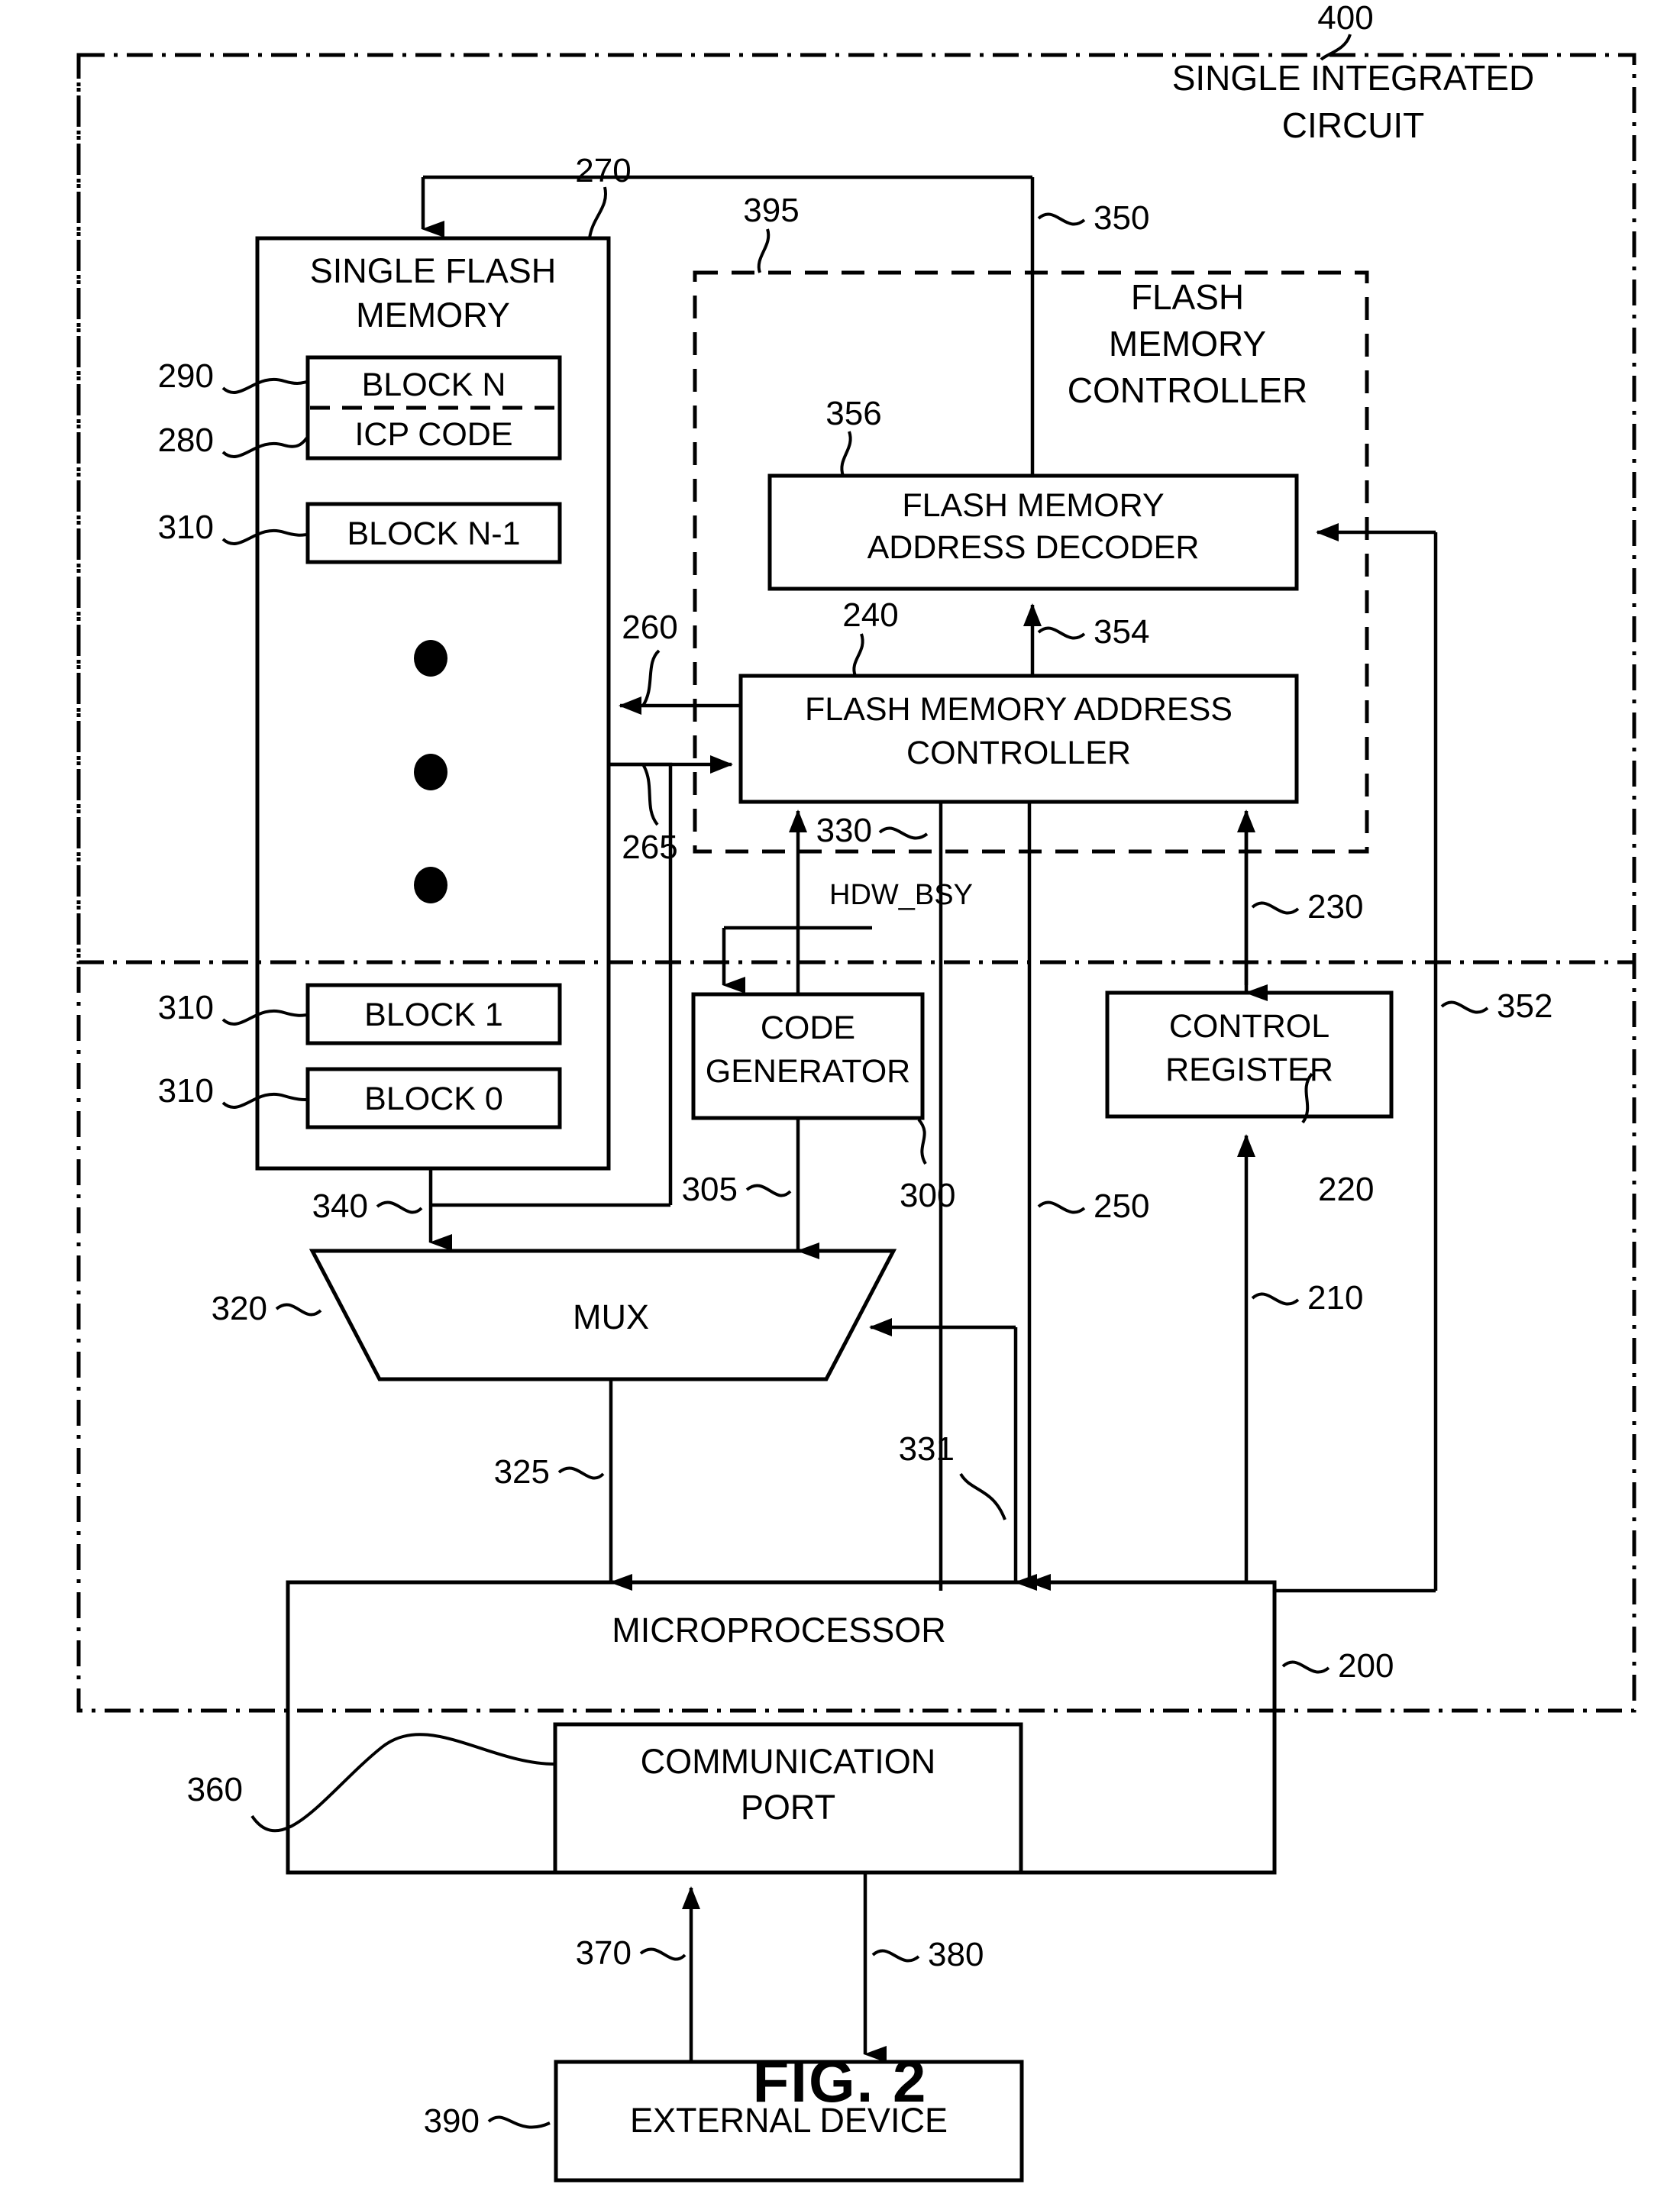  Describe the element at coordinates (433, 435) in the screenshot. I see `icp-code-label: ICP CODE` at that location.